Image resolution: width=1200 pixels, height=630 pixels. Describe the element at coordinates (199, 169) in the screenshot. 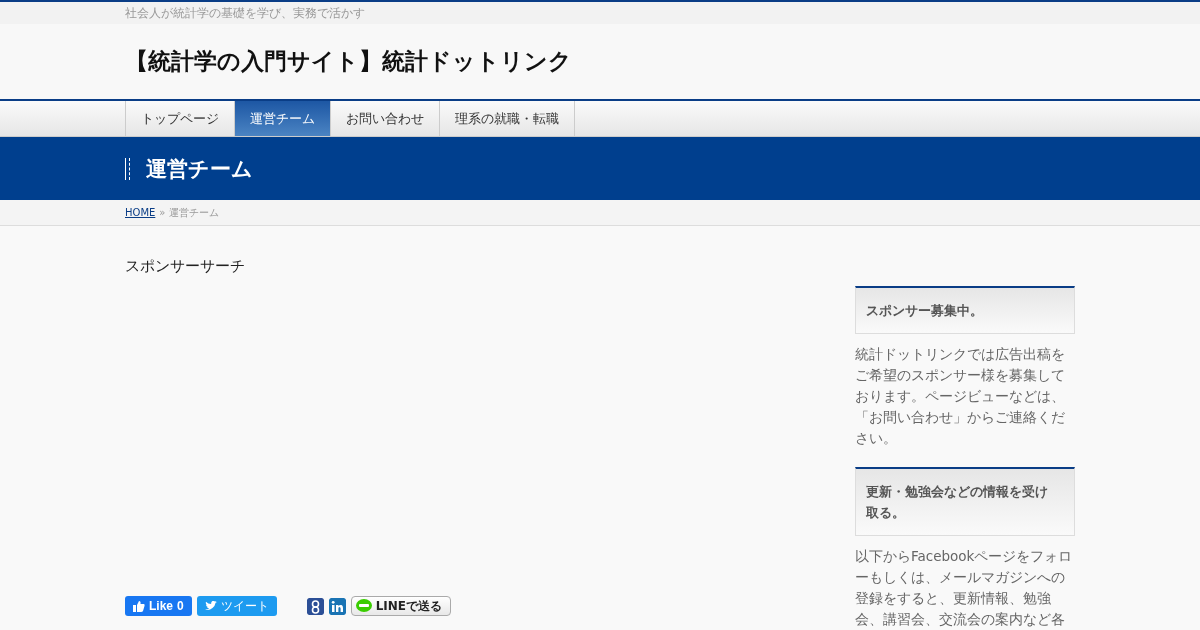

I see `page-title: 運営チーム` at that location.